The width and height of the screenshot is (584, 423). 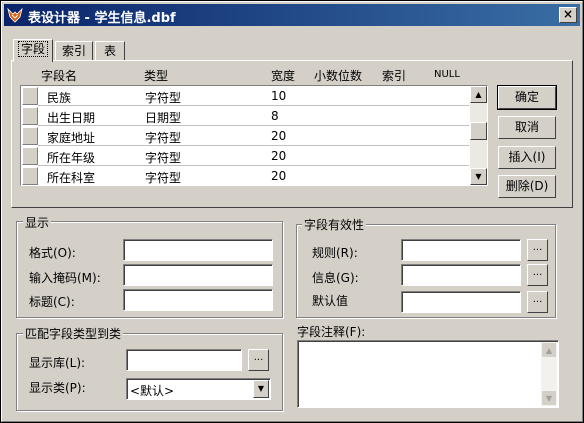 What do you see at coordinates (15, 15) in the screenshot?
I see `foxpro-fox-icon` at bounding box center [15, 15].